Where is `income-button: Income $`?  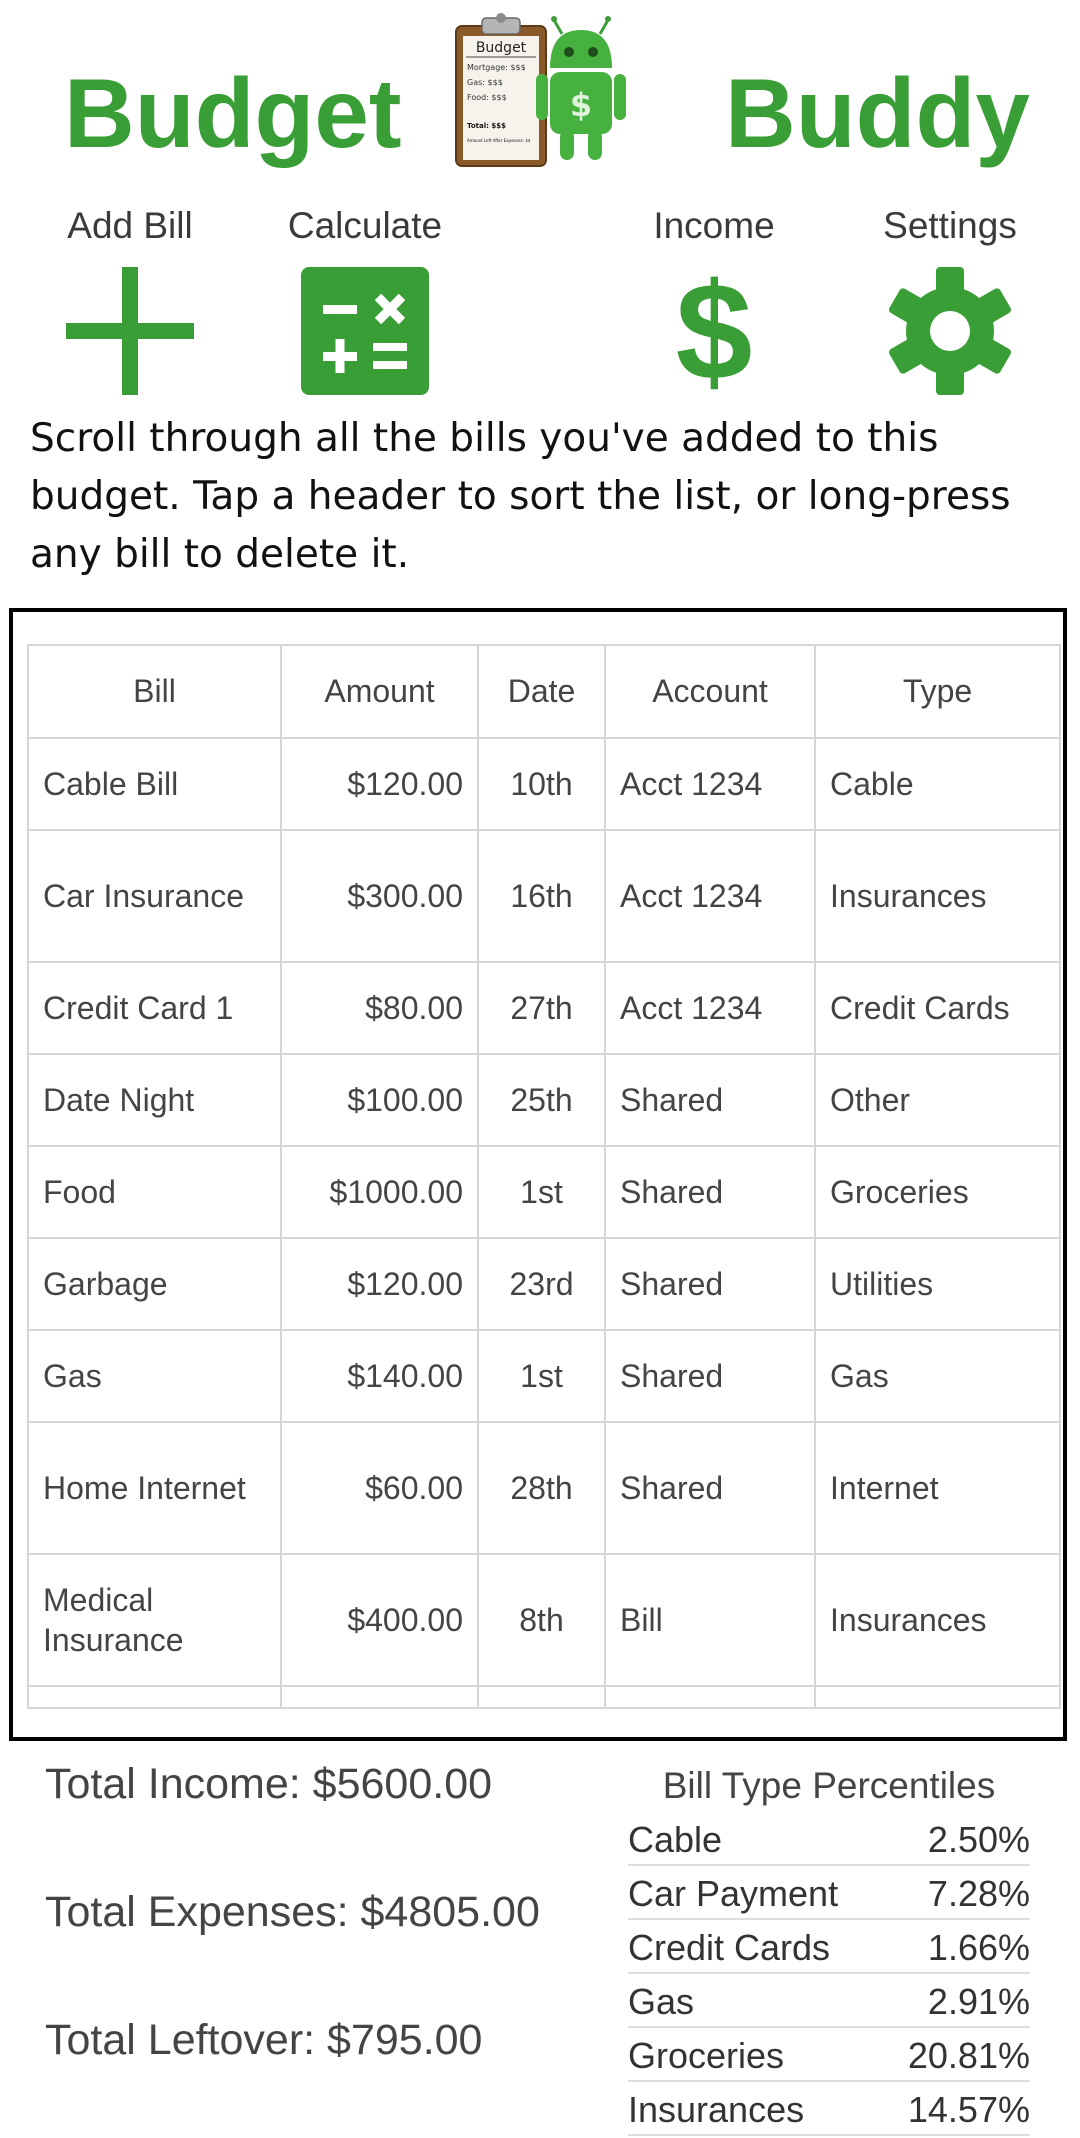 income-button: Income $ is located at coordinates (714, 297).